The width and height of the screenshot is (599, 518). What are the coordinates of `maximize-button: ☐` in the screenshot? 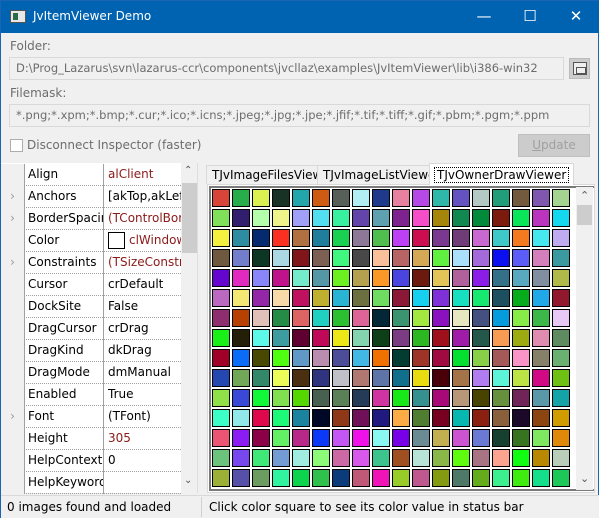 It's located at (530, 17).